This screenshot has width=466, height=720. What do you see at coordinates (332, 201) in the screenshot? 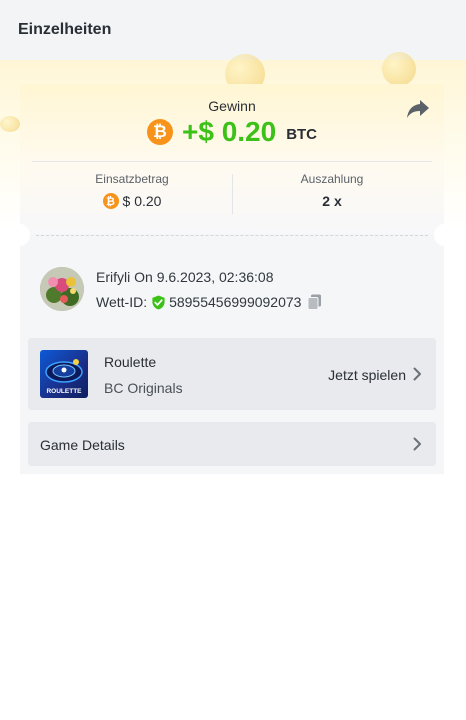
I see `payout-value: 2 x` at bounding box center [332, 201].